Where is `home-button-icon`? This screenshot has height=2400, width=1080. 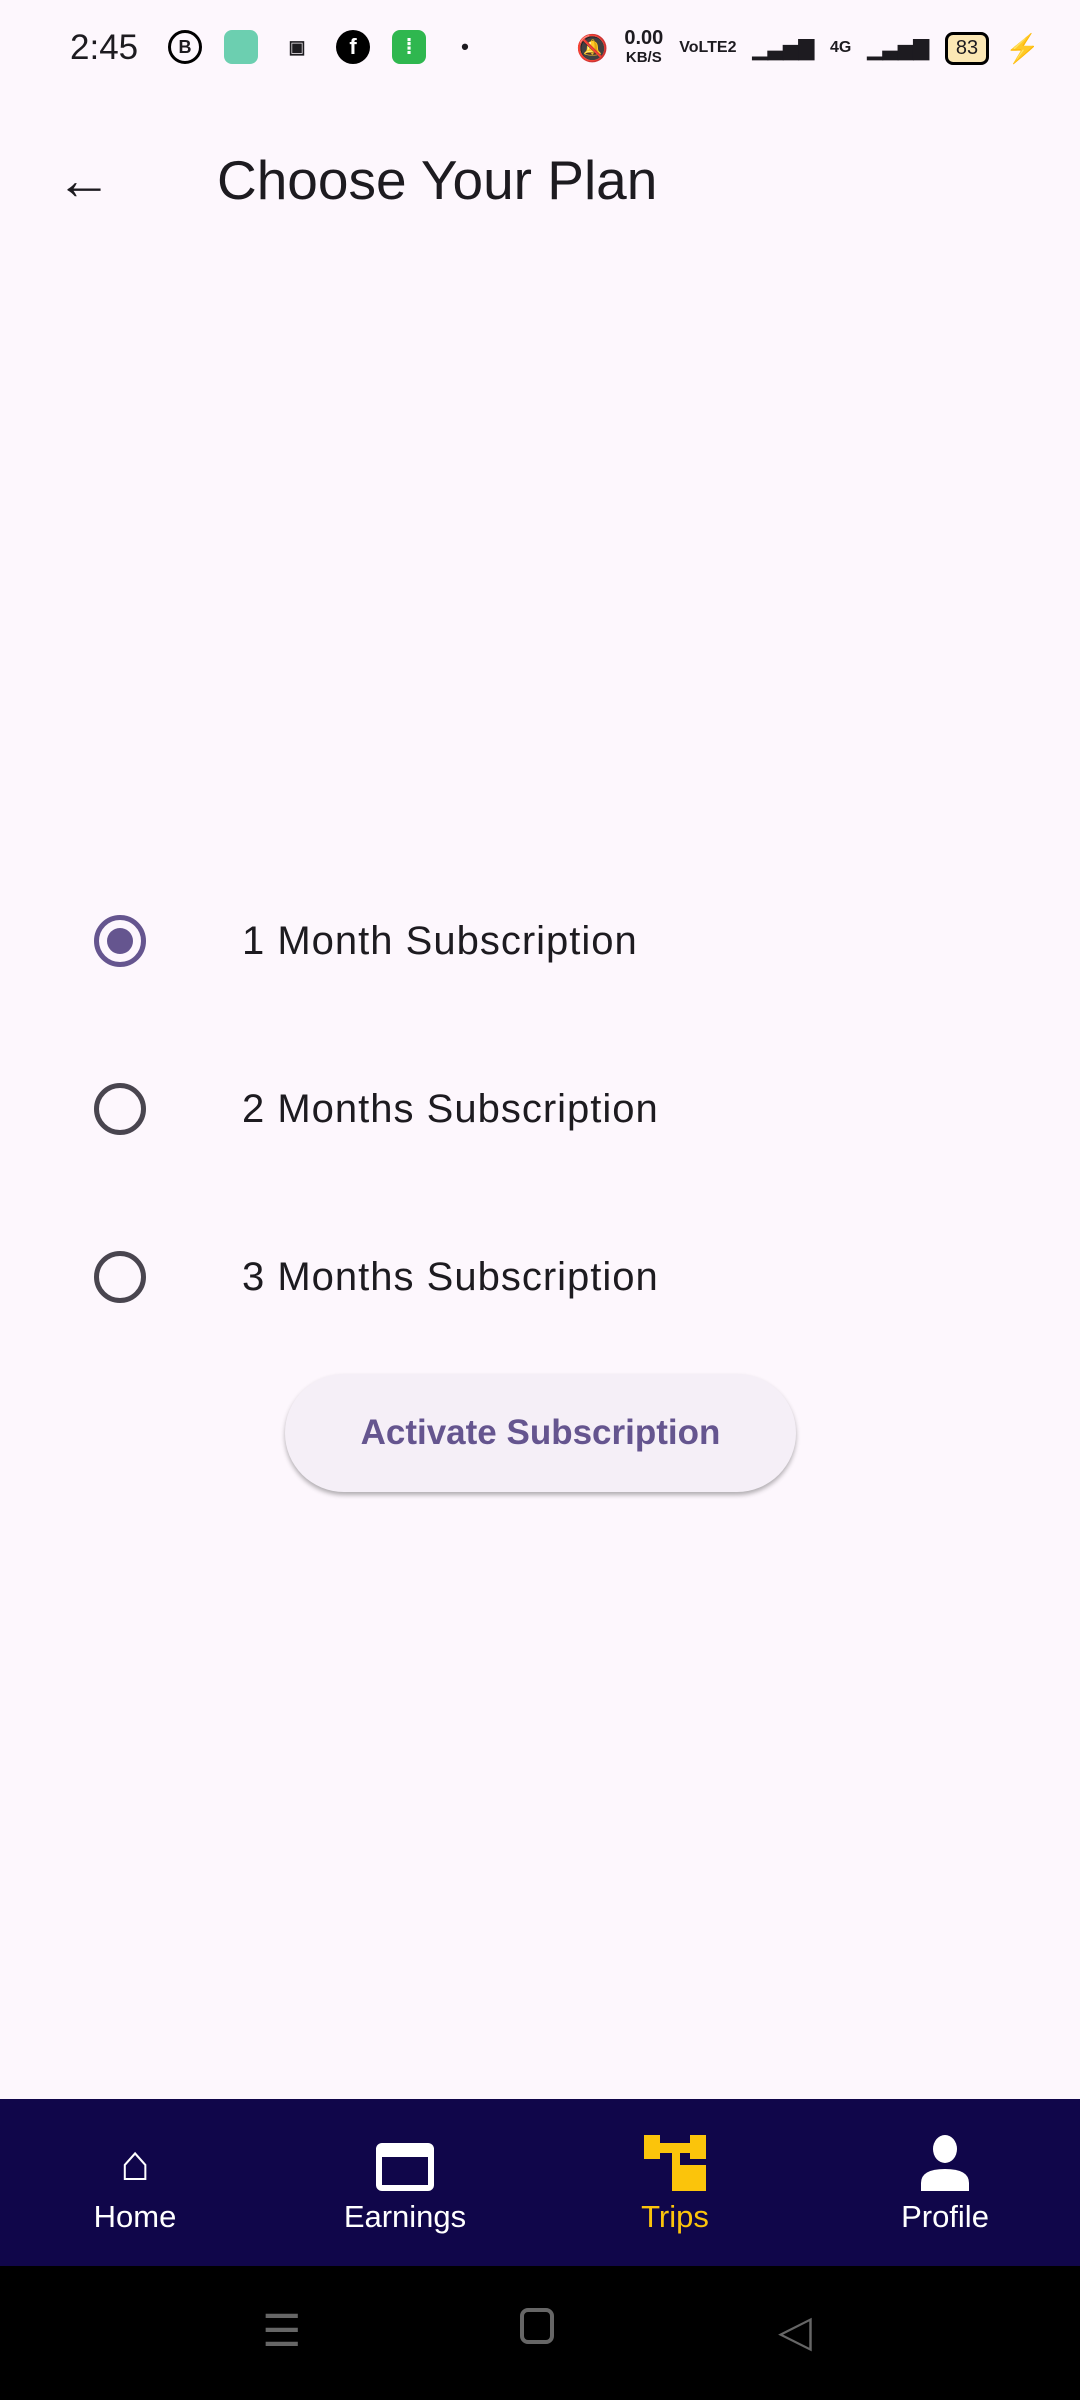
home-button-icon is located at coordinates (537, 2326).